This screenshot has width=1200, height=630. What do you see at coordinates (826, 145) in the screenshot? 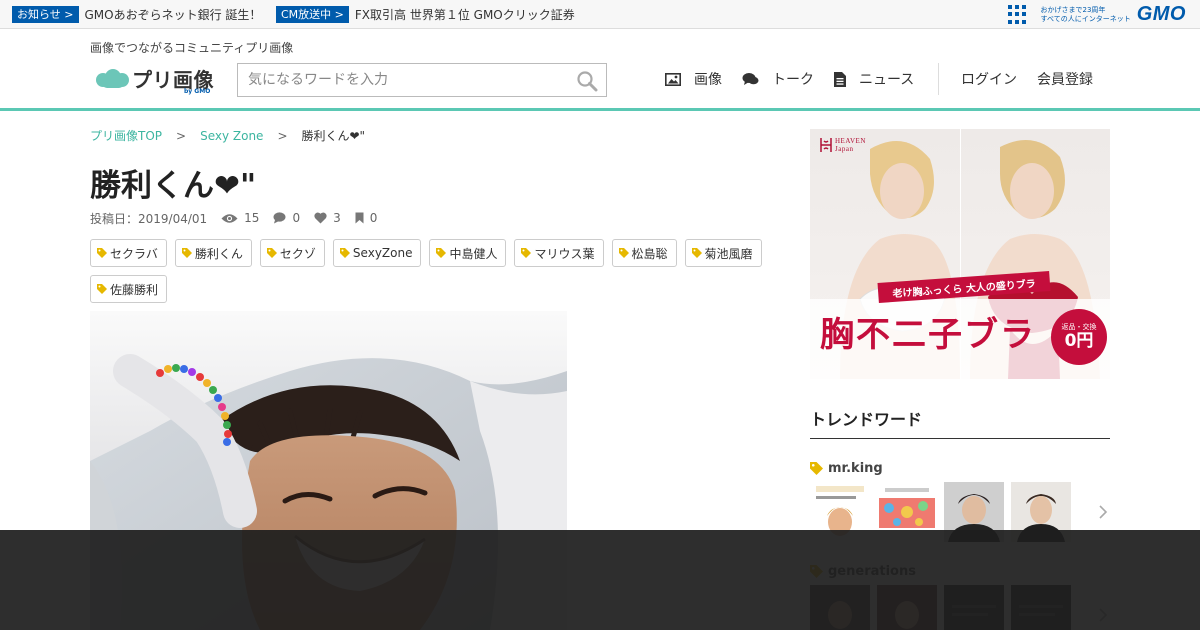
I see `heaven-logo-icon` at bounding box center [826, 145].